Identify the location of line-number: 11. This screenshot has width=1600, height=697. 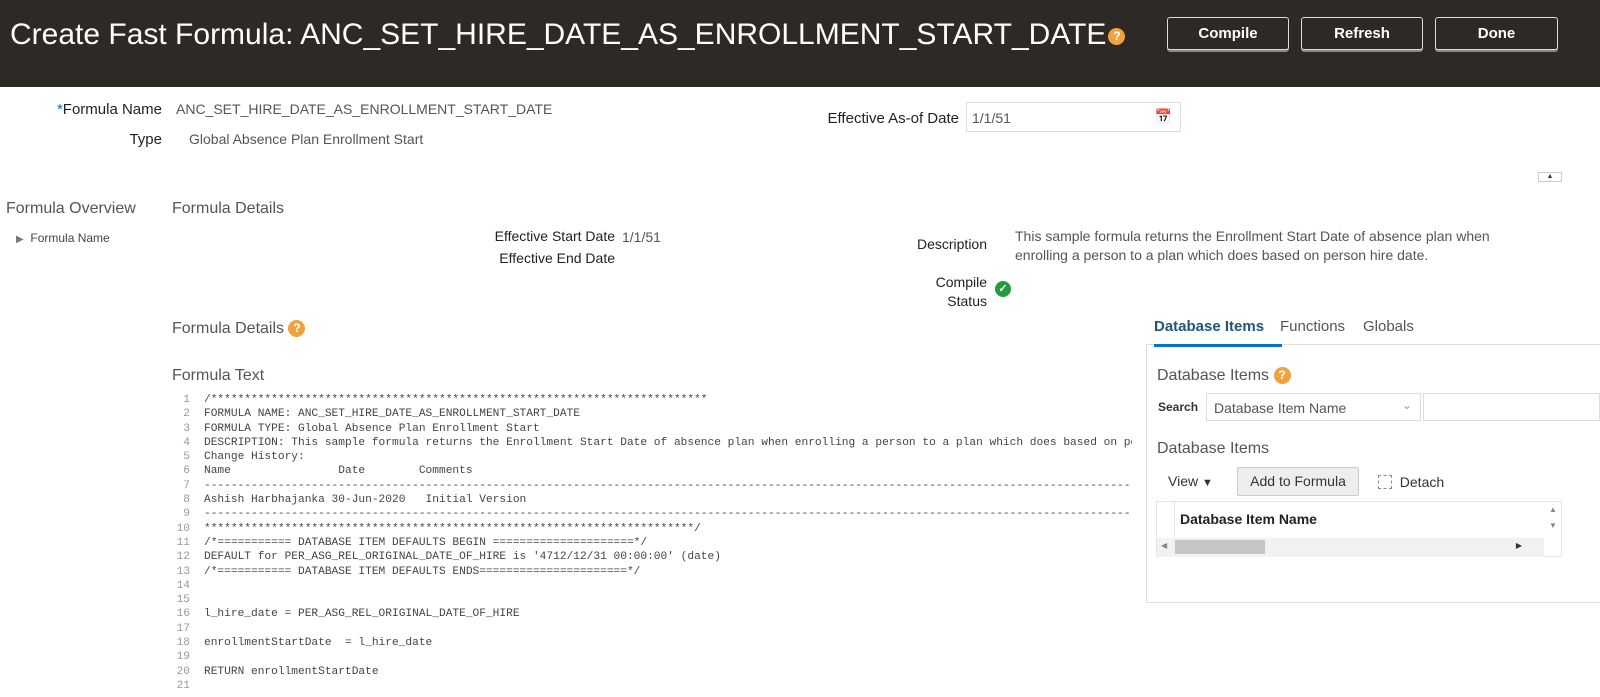
(183, 542).